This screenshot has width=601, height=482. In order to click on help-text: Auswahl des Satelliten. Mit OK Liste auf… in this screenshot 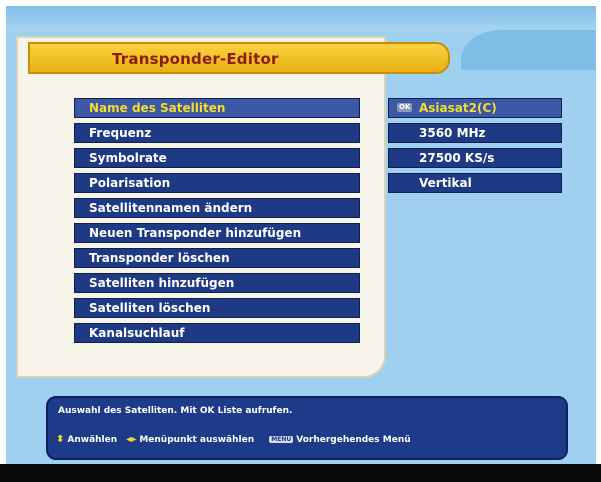, I will do `click(175, 411)`.